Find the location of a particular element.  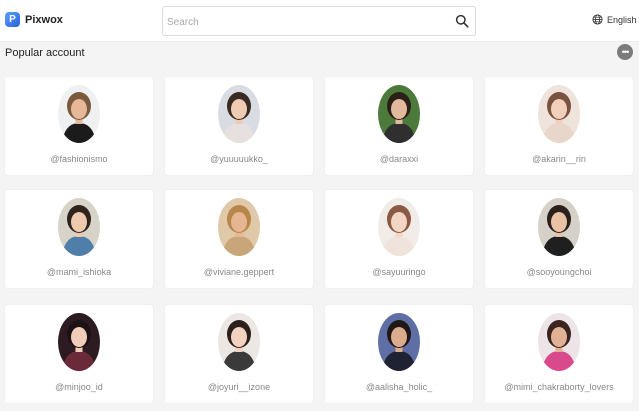

account-handle: @aalisha_holic_ is located at coordinates (399, 387).